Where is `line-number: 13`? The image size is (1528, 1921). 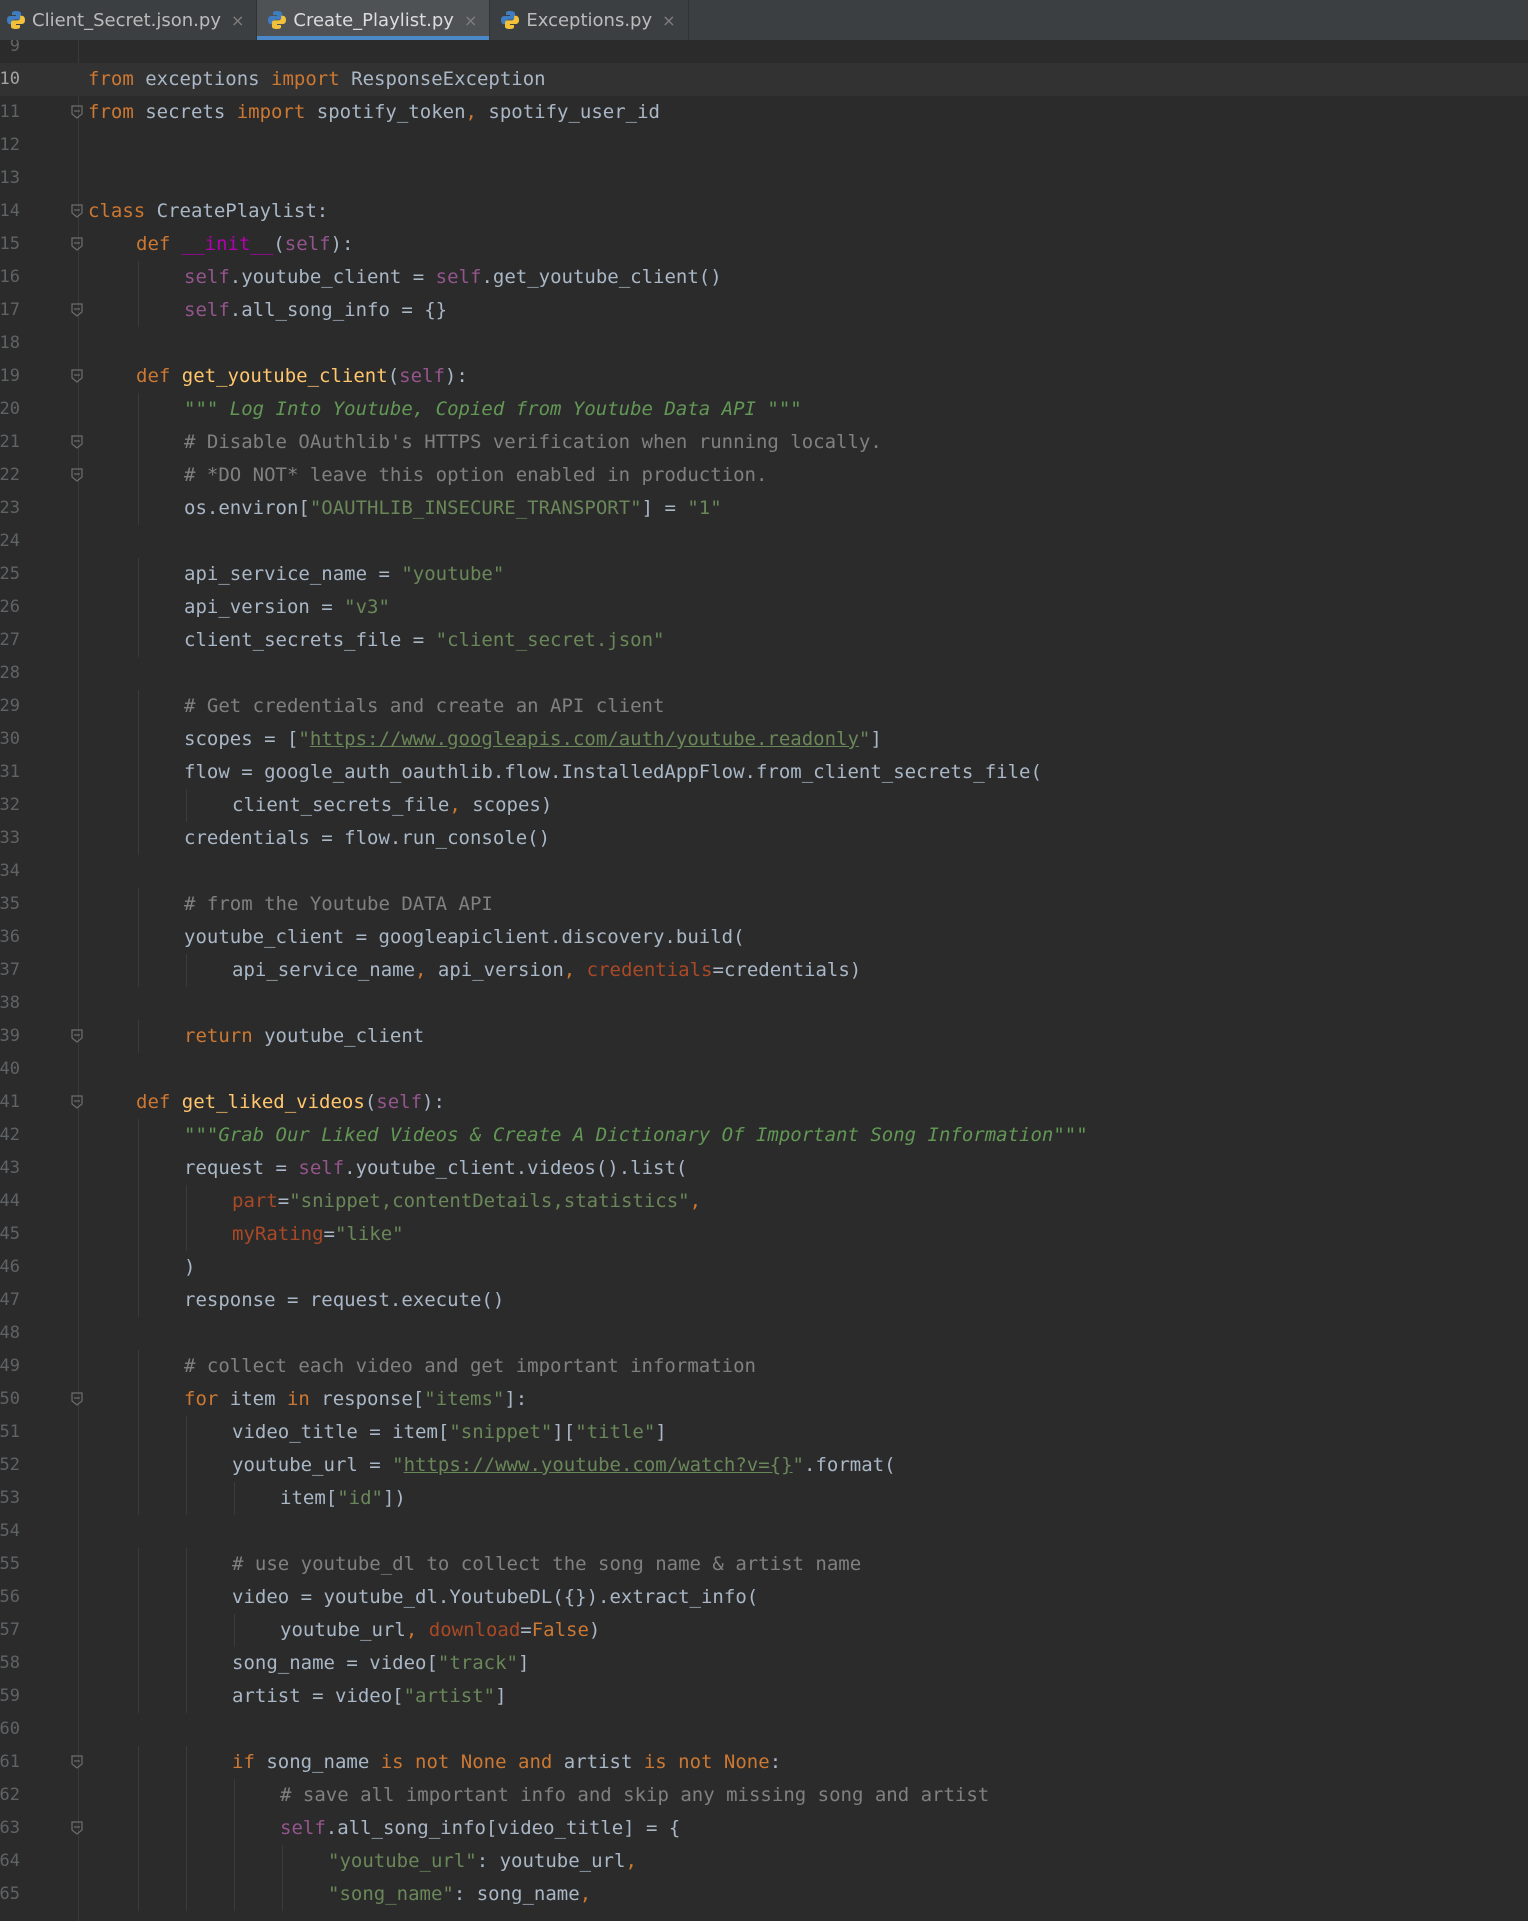 line-number: 13 is located at coordinates (10, 178).